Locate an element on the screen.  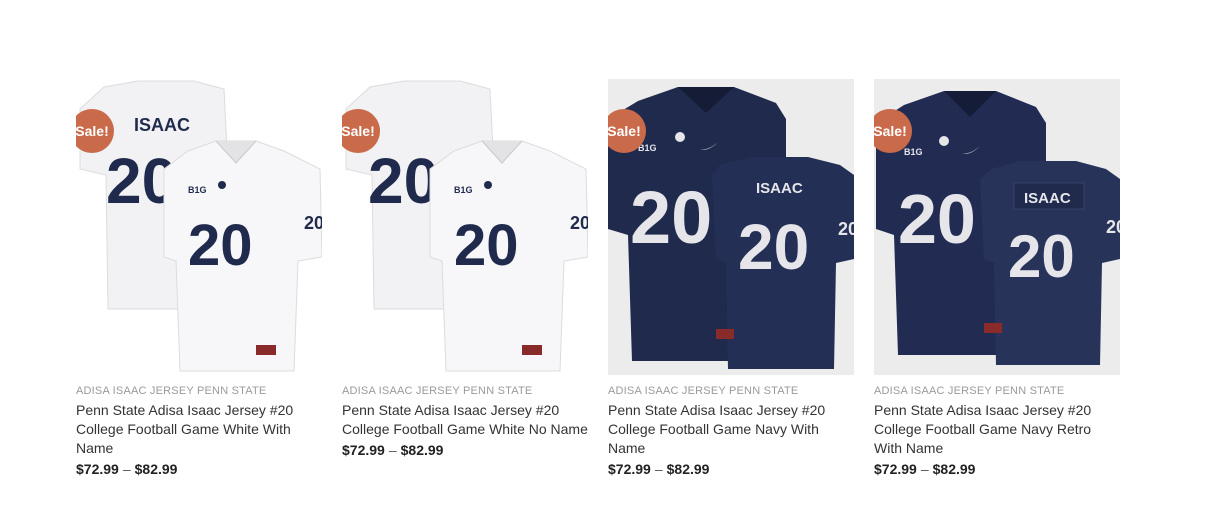
product-image: Sale! 20 B1G 20 20 is located at coordinates (465, 227).